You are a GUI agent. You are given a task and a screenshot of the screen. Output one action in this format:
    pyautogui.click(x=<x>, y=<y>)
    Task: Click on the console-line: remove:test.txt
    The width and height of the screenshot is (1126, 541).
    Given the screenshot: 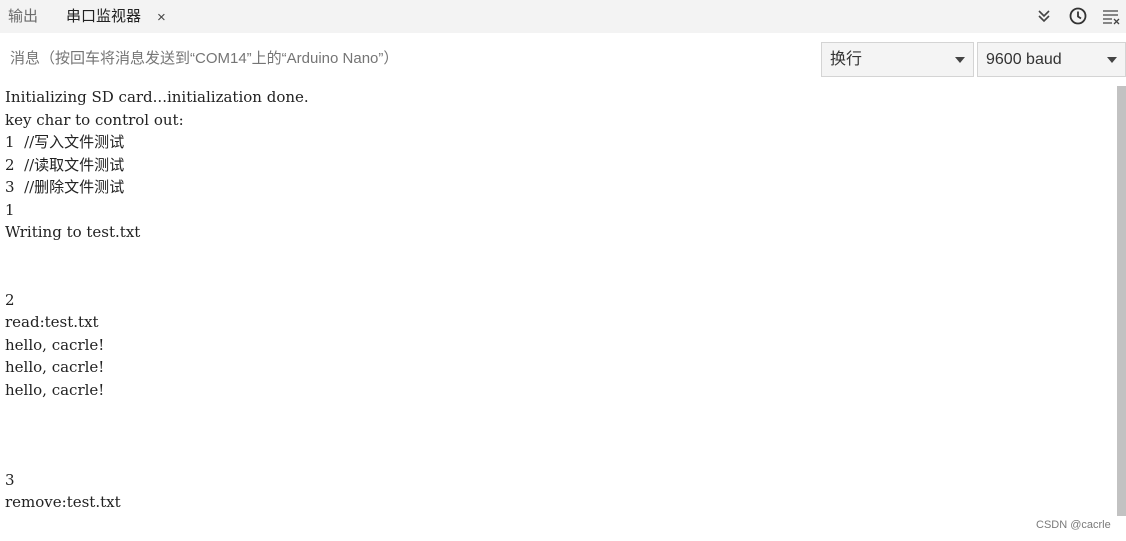 What is the action you would take?
    pyautogui.click(x=63, y=502)
    